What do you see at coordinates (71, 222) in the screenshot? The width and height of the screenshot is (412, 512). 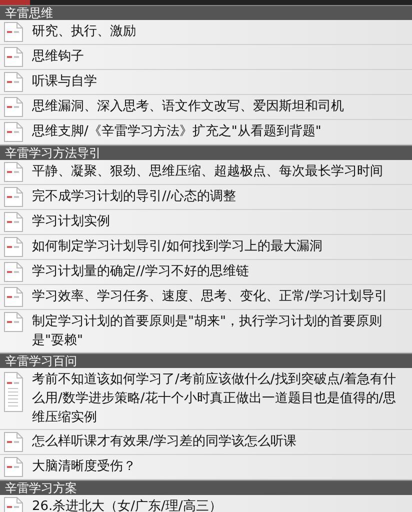 I see `item-title: 学习计划实例` at bounding box center [71, 222].